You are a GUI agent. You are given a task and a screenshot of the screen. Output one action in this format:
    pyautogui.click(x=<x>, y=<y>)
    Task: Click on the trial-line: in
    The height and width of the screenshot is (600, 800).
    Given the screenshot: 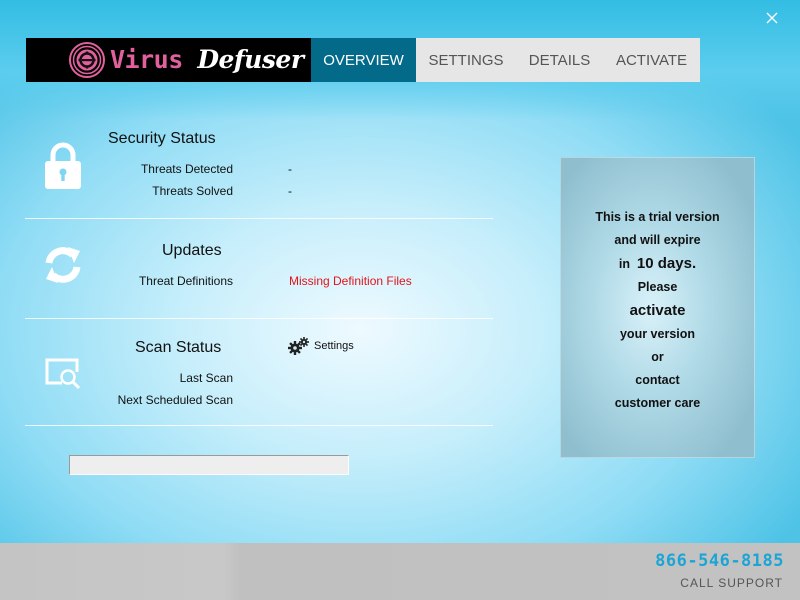 What is the action you would take?
    pyautogui.click(x=627, y=264)
    